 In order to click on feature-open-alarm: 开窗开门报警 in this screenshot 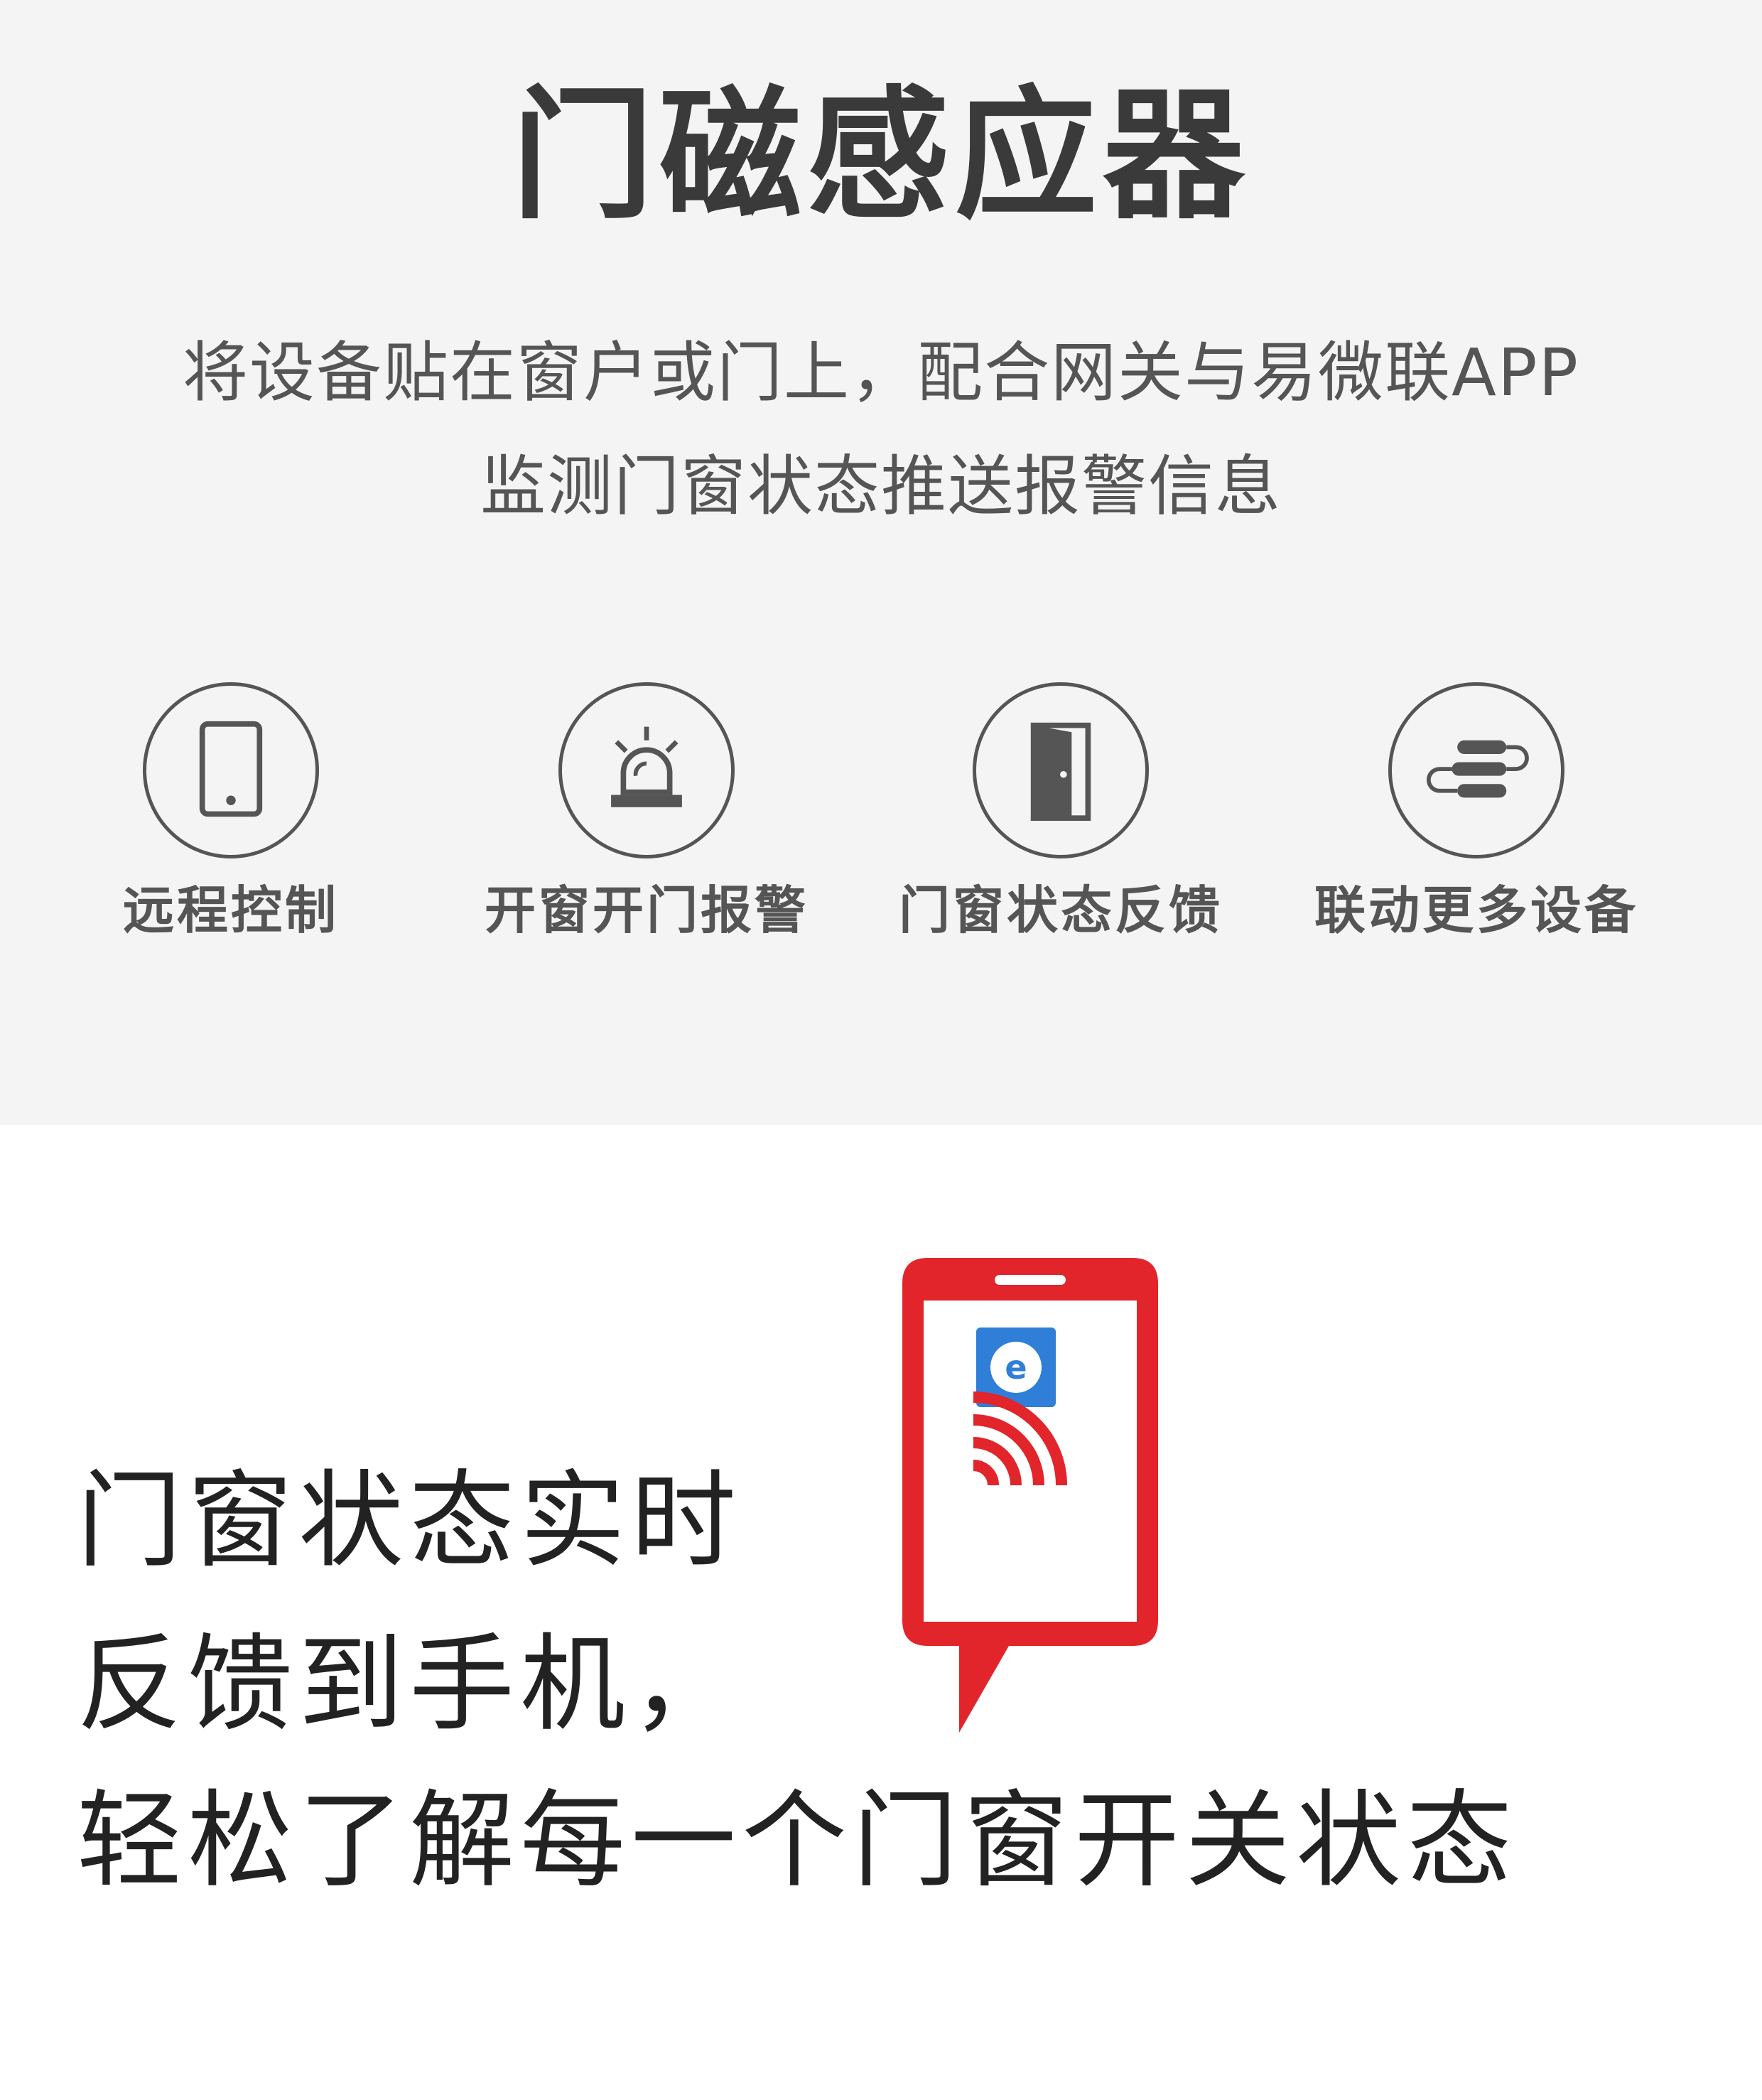, I will do `click(646, 812)`.